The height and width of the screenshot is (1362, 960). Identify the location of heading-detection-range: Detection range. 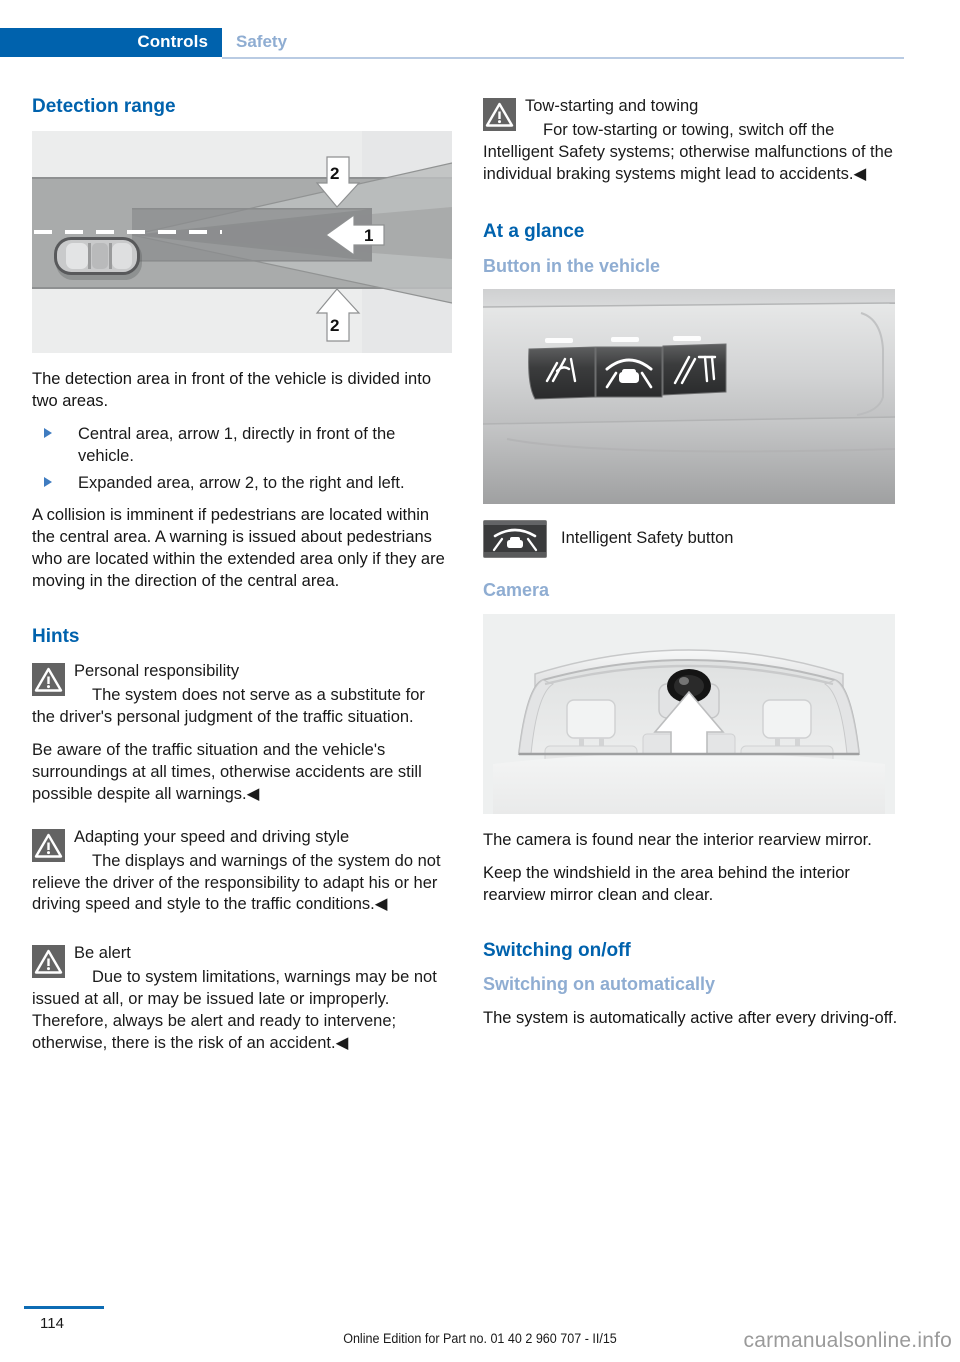
(104, 106).